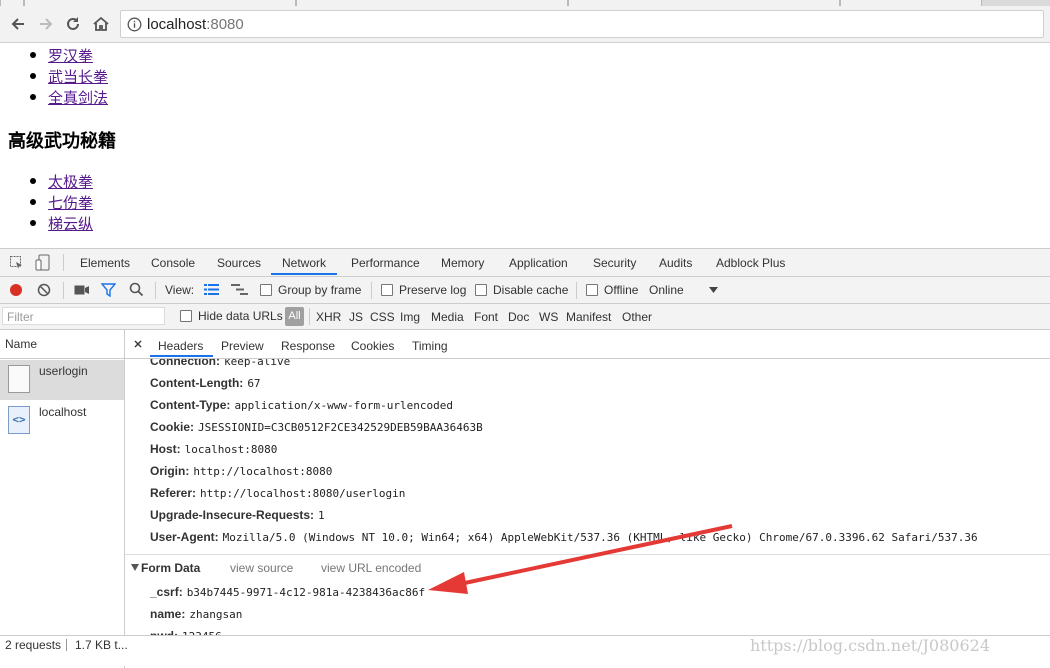  Describe the element at coordinates (70, 55) in the screenshot. I see `skill-link: 罗汉拳` at that location.